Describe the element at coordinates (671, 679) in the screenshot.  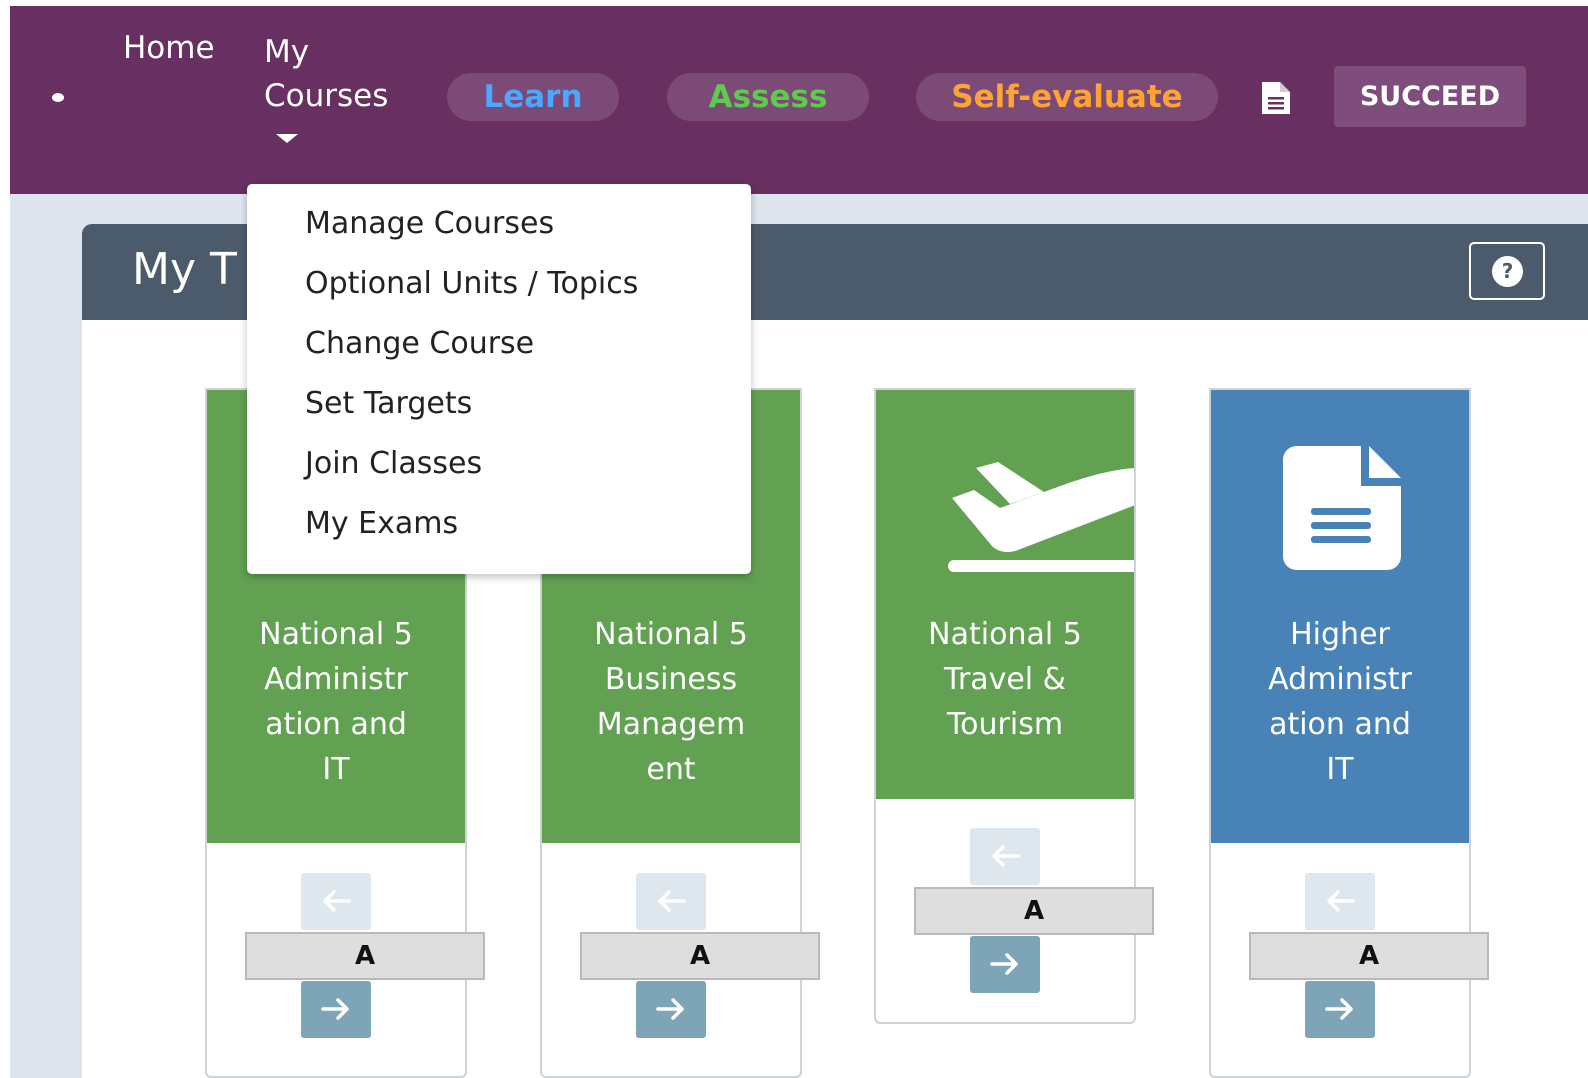
I see `card-title-line: Business` at that location.